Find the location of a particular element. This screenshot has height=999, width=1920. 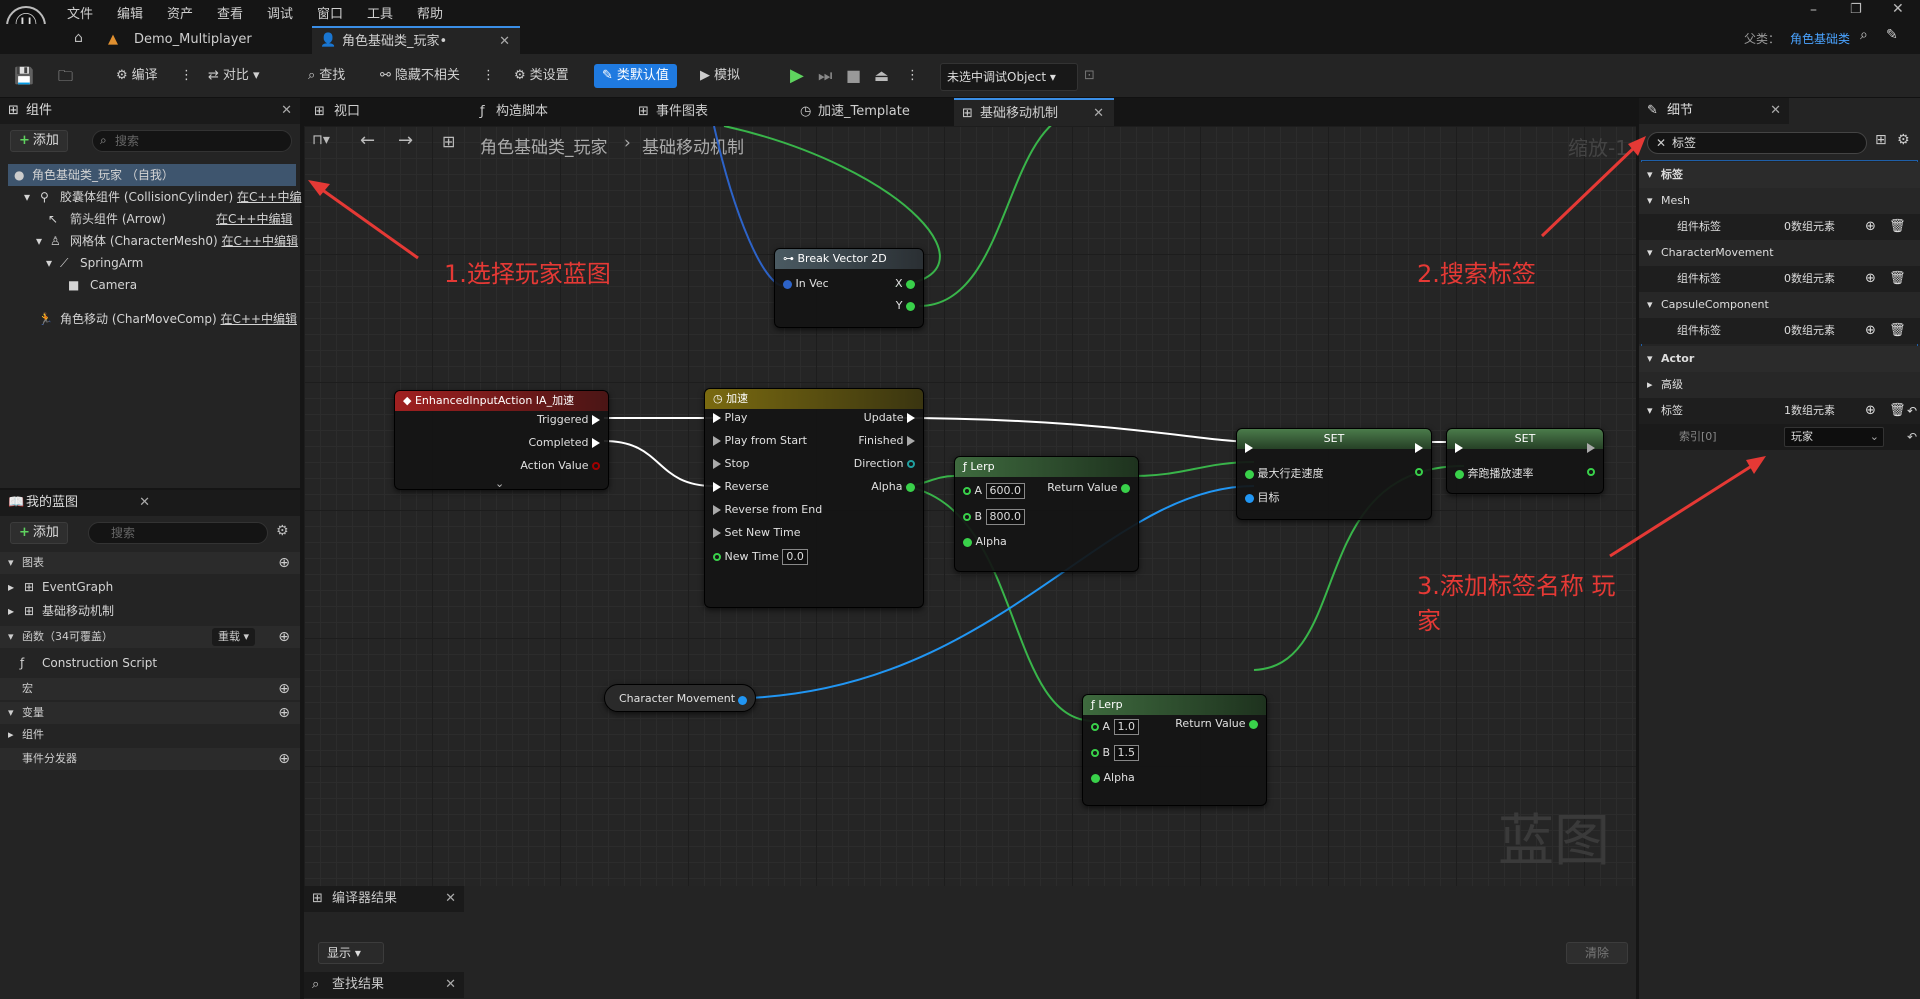

lerp-b-input: 800.0 is located at coordinates (1005, 517).